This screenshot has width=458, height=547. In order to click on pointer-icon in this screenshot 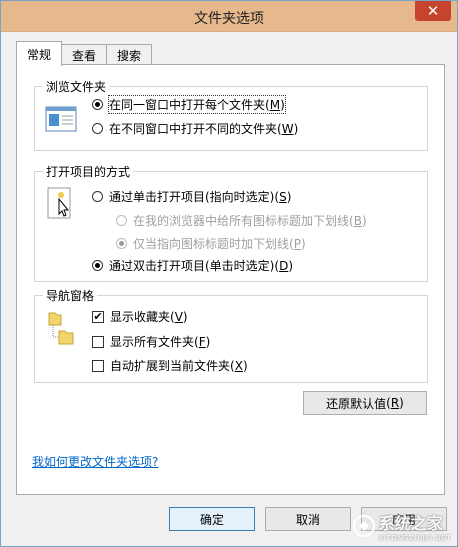, I will do `click(59, 203)`.